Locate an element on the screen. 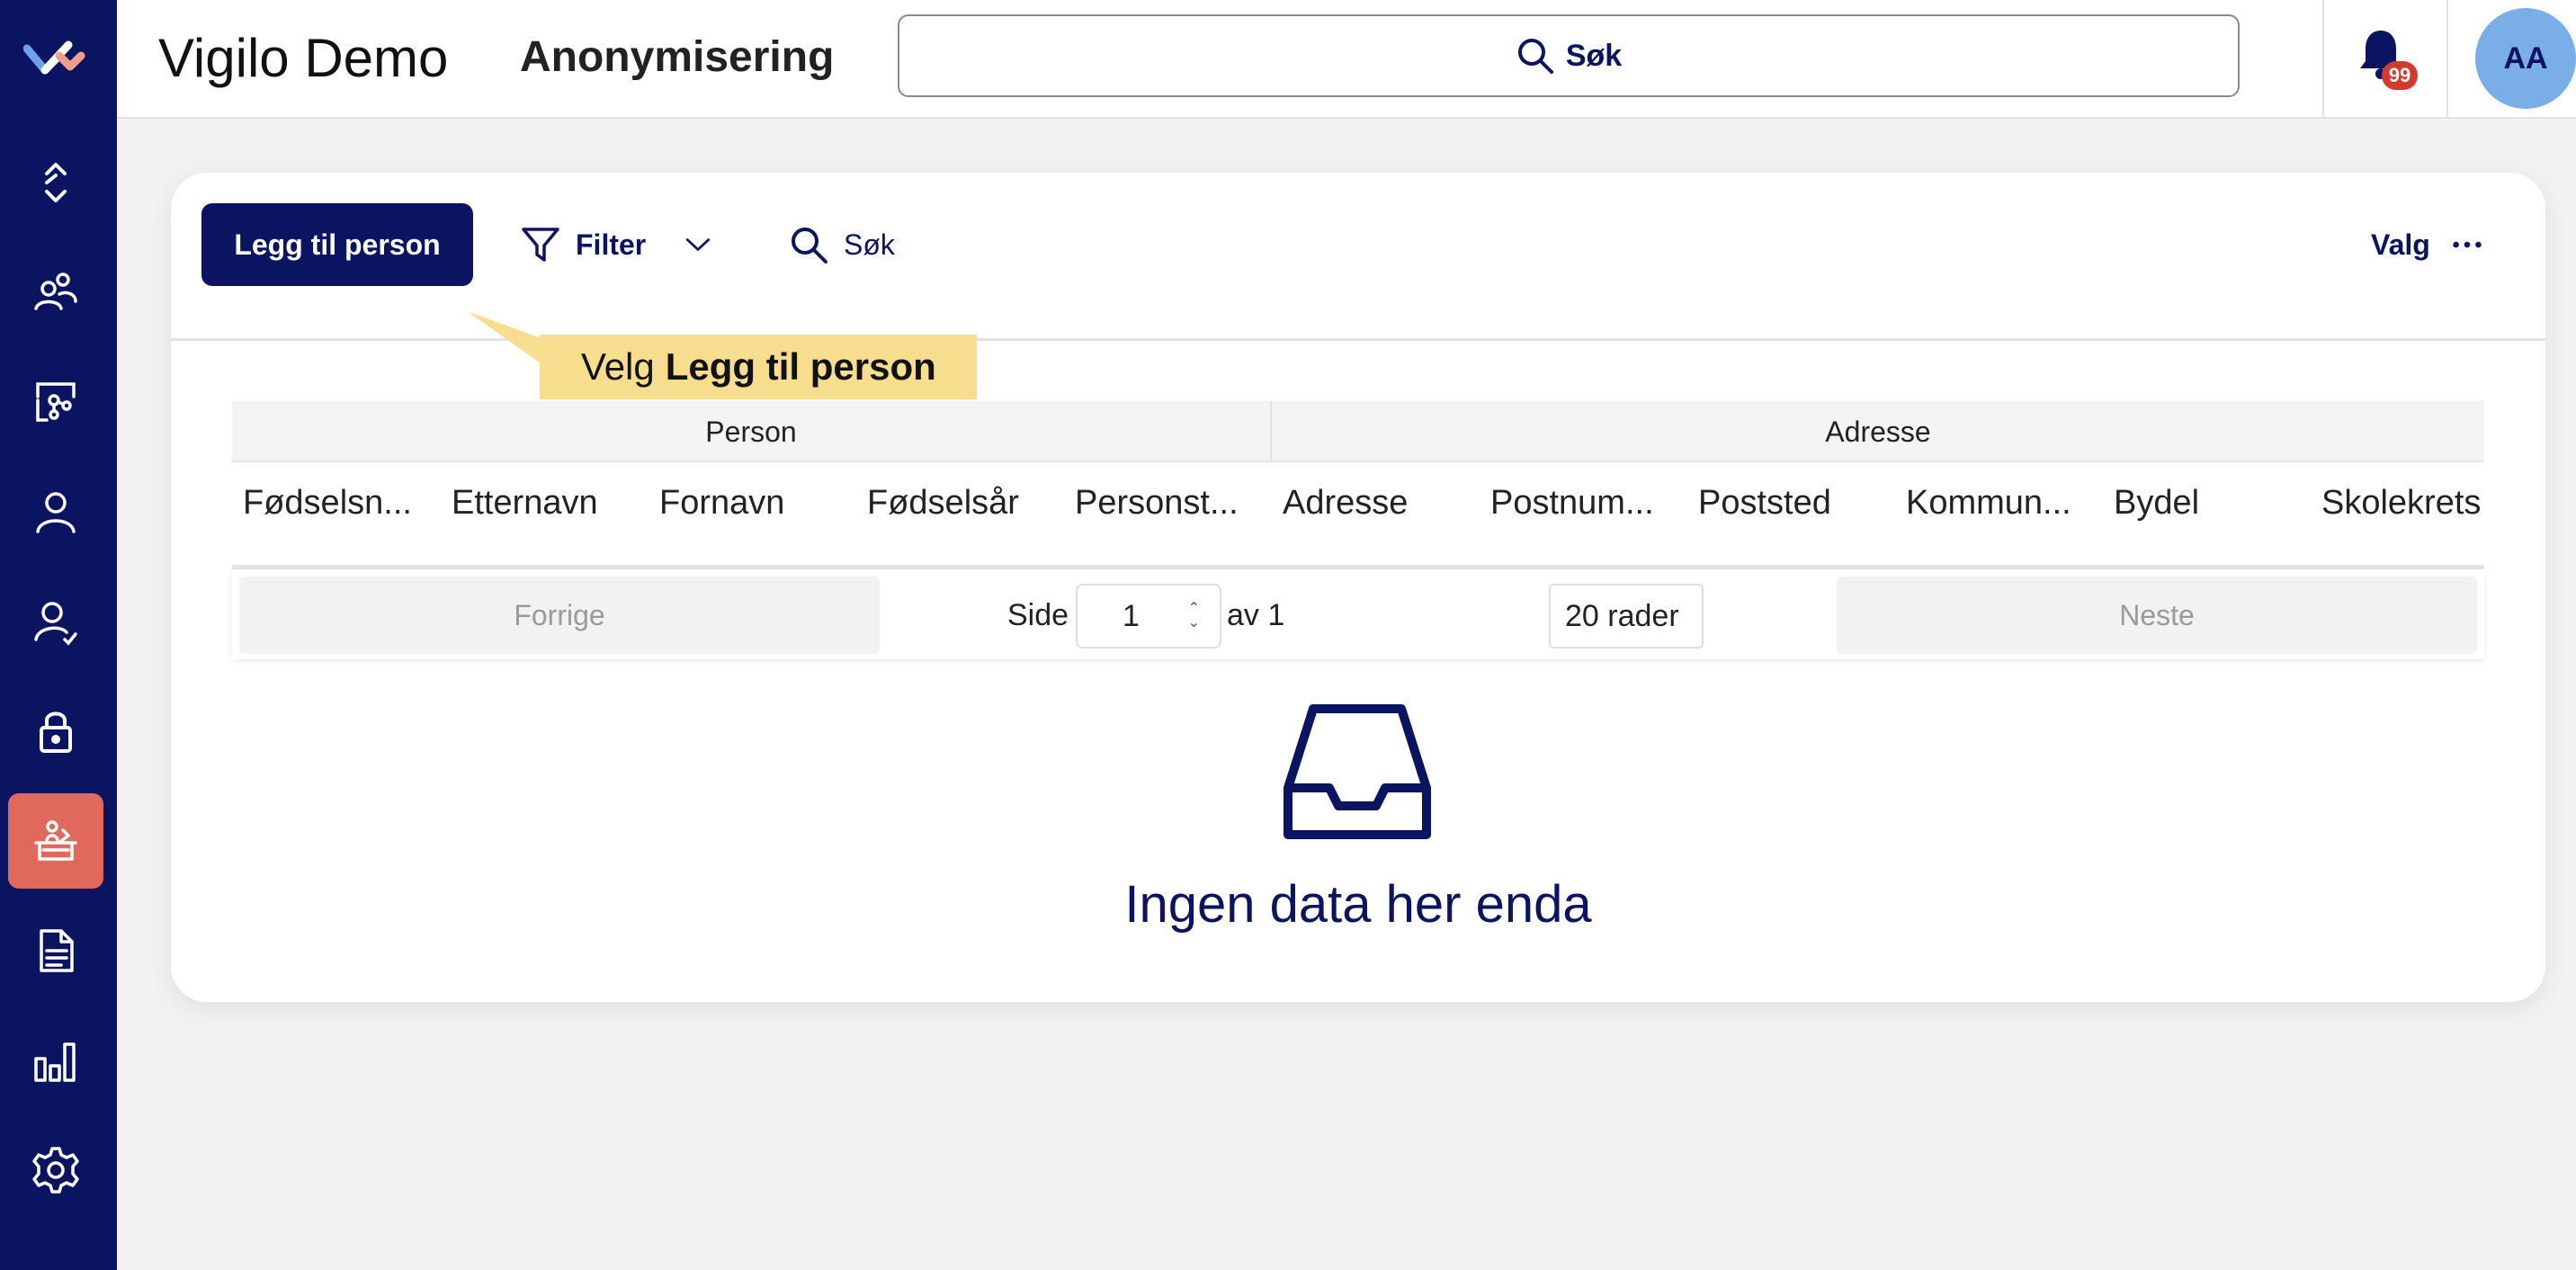  options-button: Valg is located at coordinates (2427, 245).